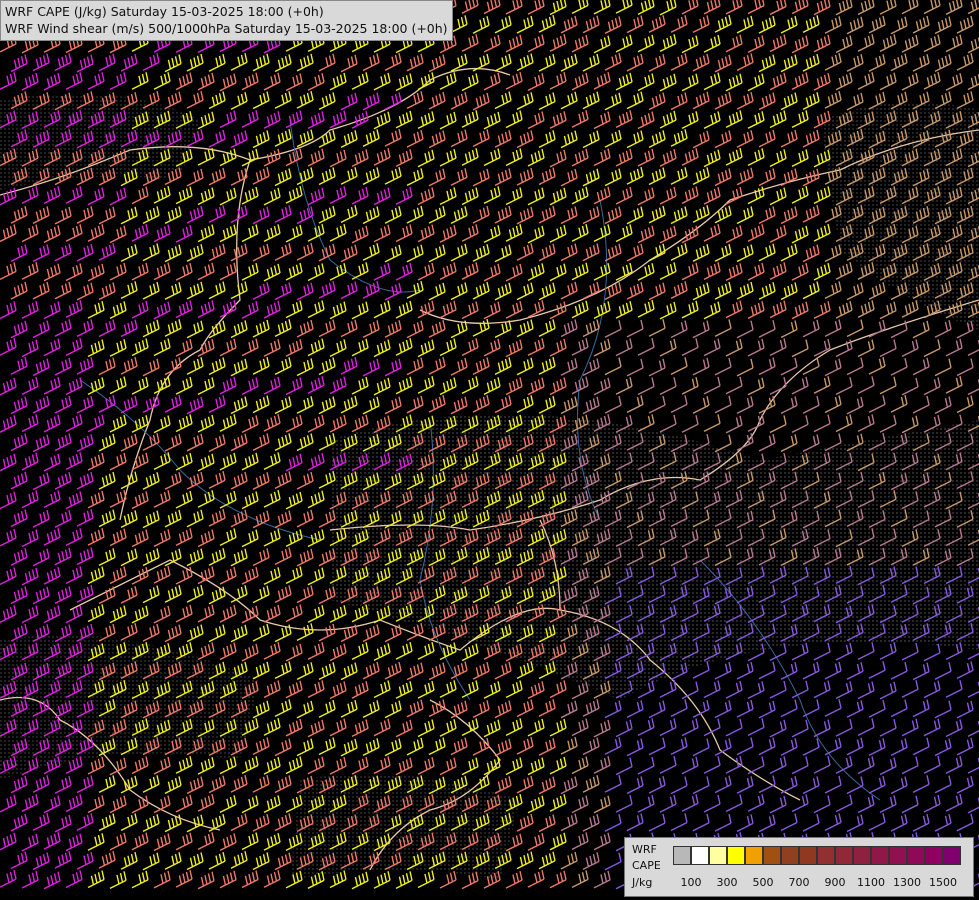  I want to click on legend-tick-label: 1300, so click(907, 882).